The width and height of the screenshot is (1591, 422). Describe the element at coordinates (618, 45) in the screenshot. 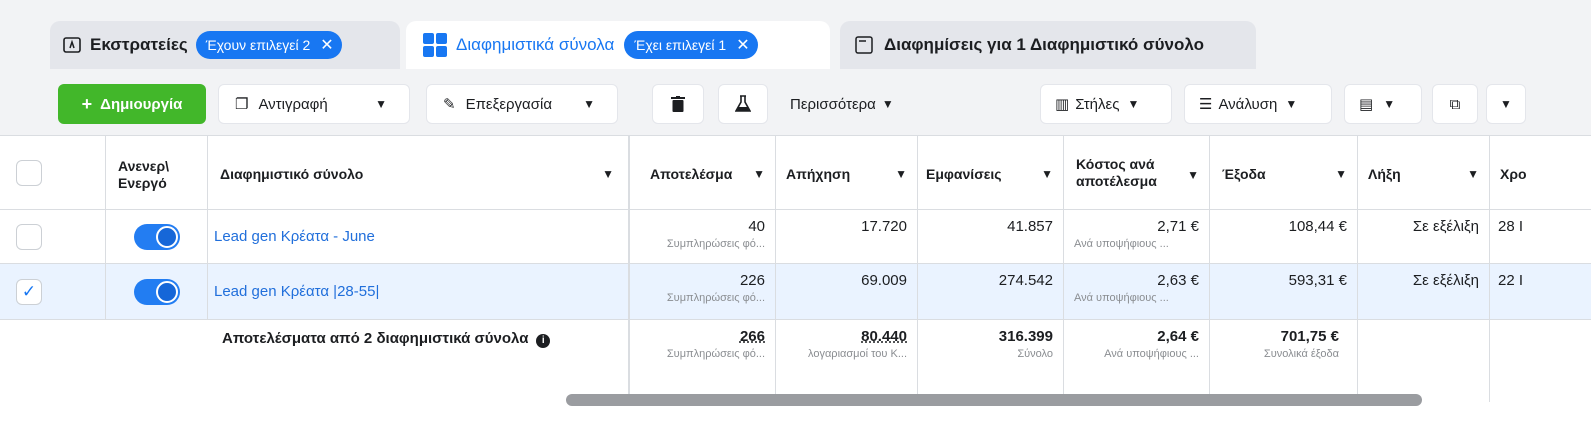

I see `tab-adsets: Διαφημιστικά σύνολα Έχει επιλεγεί 1 ✕` at that location.